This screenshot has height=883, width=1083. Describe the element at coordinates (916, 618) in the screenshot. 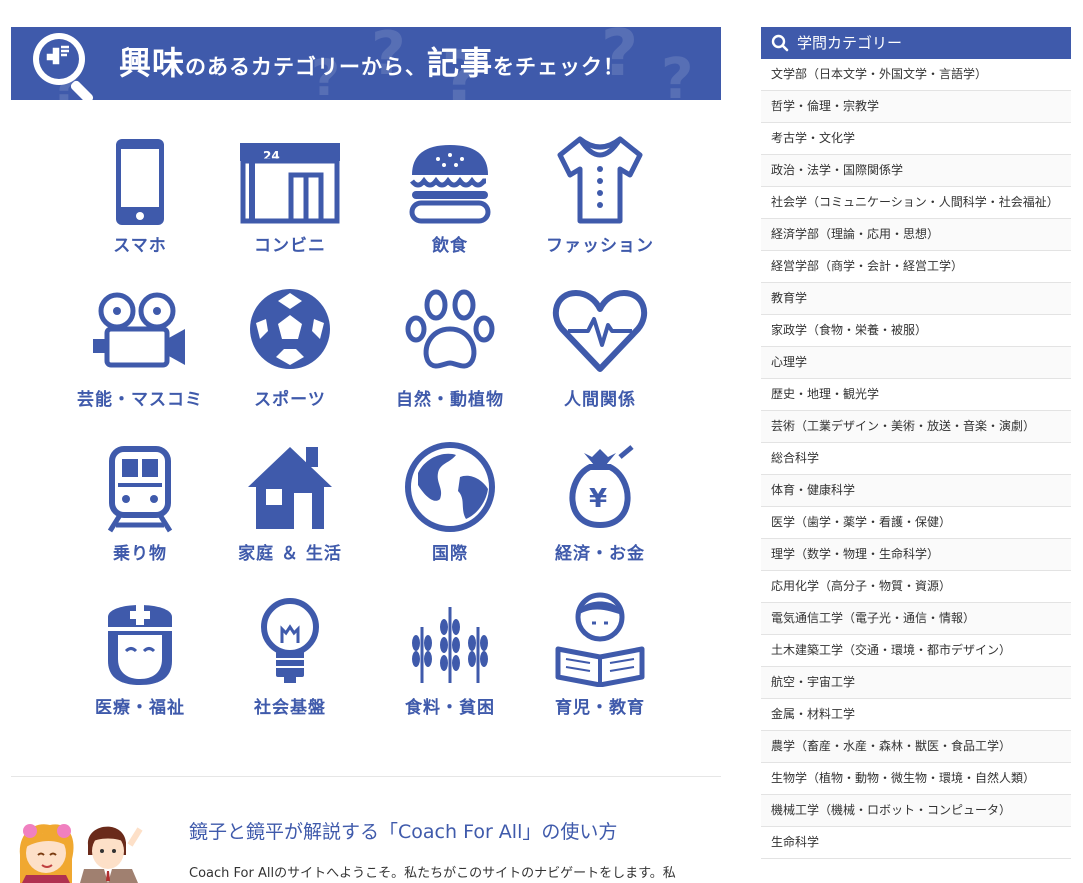

I see `sidebar-item: 電気通信工学（電子光・通信・情報）` at that location.